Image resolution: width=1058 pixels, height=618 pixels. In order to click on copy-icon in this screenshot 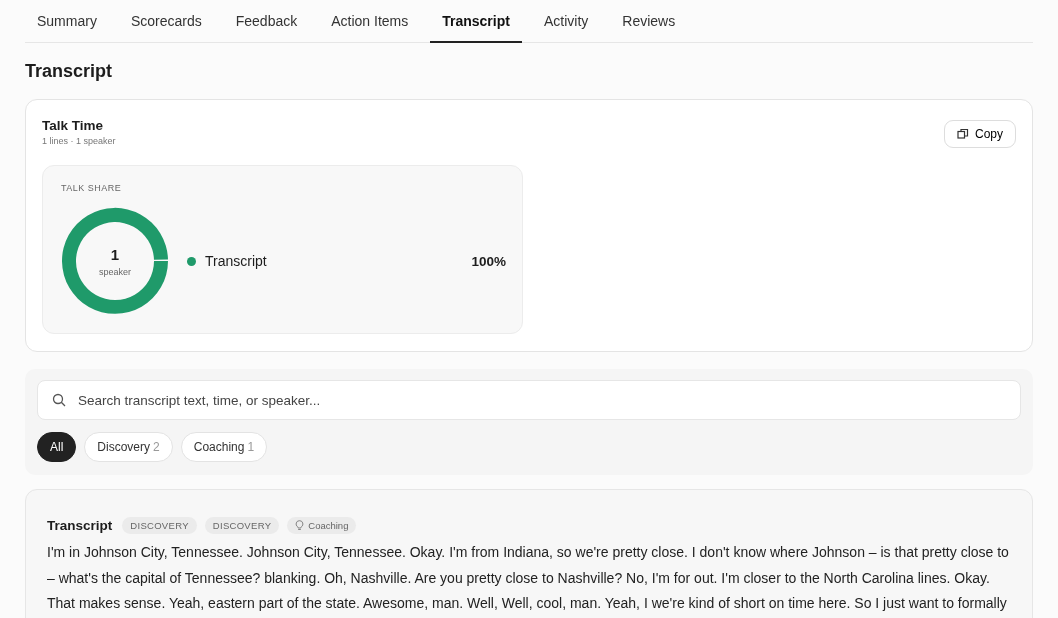, I will do `click(963, 134)`.